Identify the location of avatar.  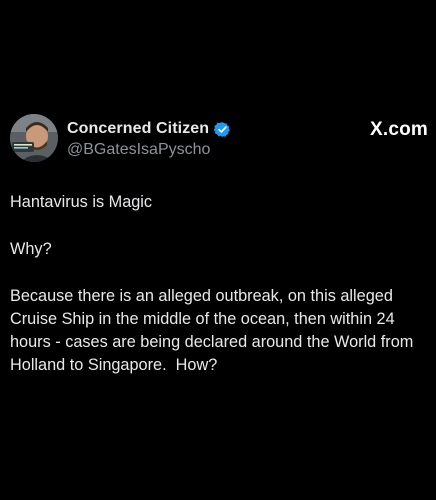
(34, 138).